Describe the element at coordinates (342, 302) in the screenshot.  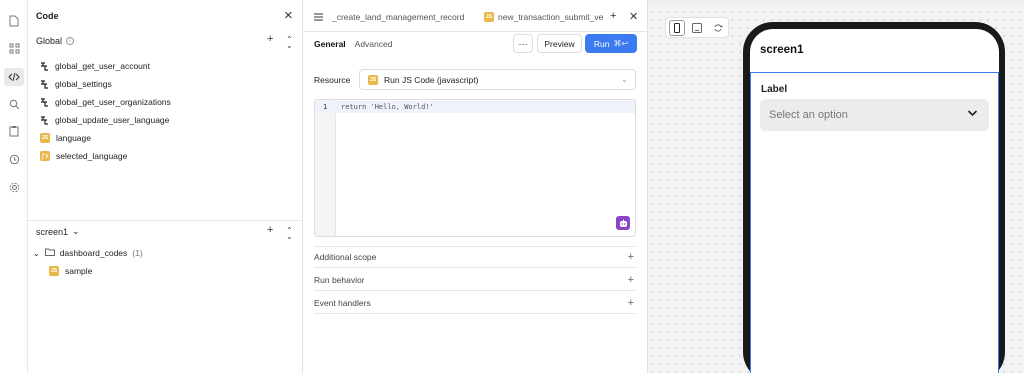
I see `section-label: Event handlers` at that location.